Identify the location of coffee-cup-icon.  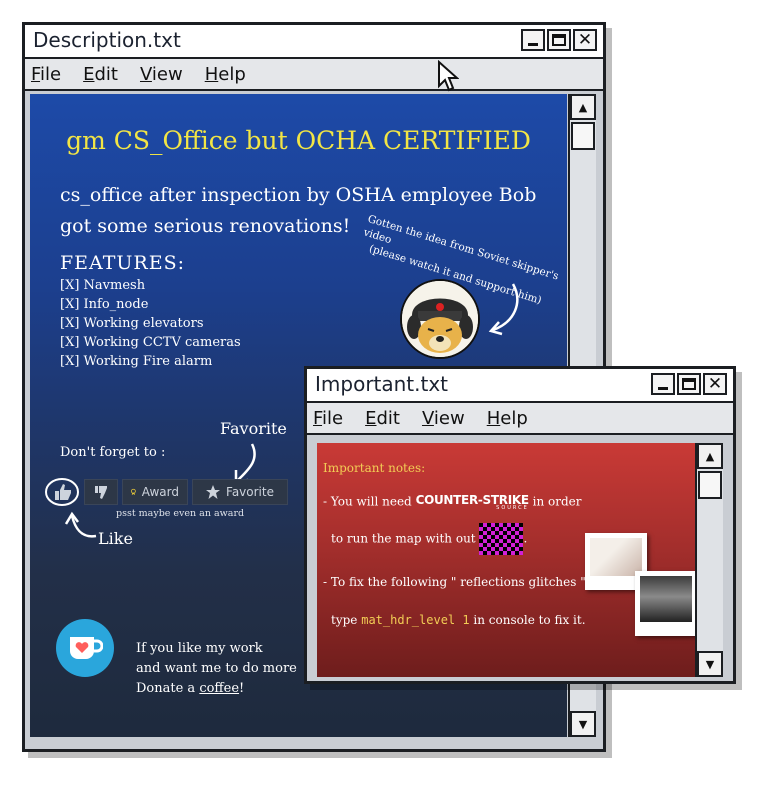
(86, 648).